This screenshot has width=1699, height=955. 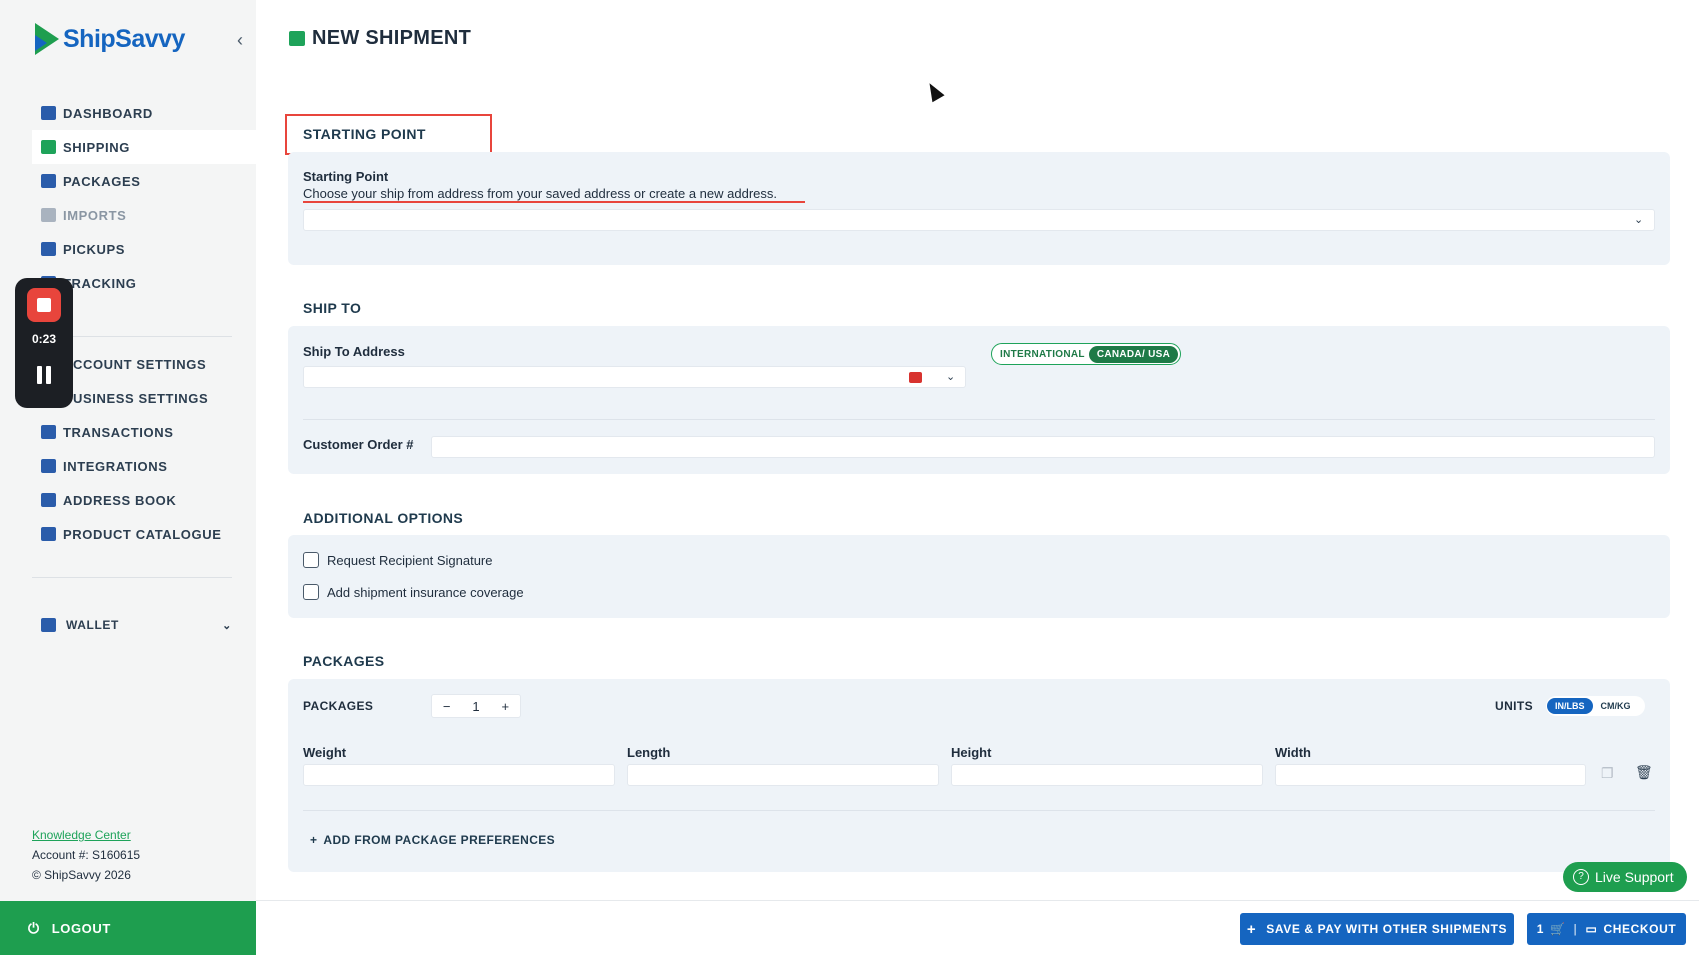 What do you see at coordinates (1387, 929) in the screenshot?
I see `save-pay-label: SAVE & PAY WITH OTHER SHIPMENTS` at bounding box center [1387, 929].